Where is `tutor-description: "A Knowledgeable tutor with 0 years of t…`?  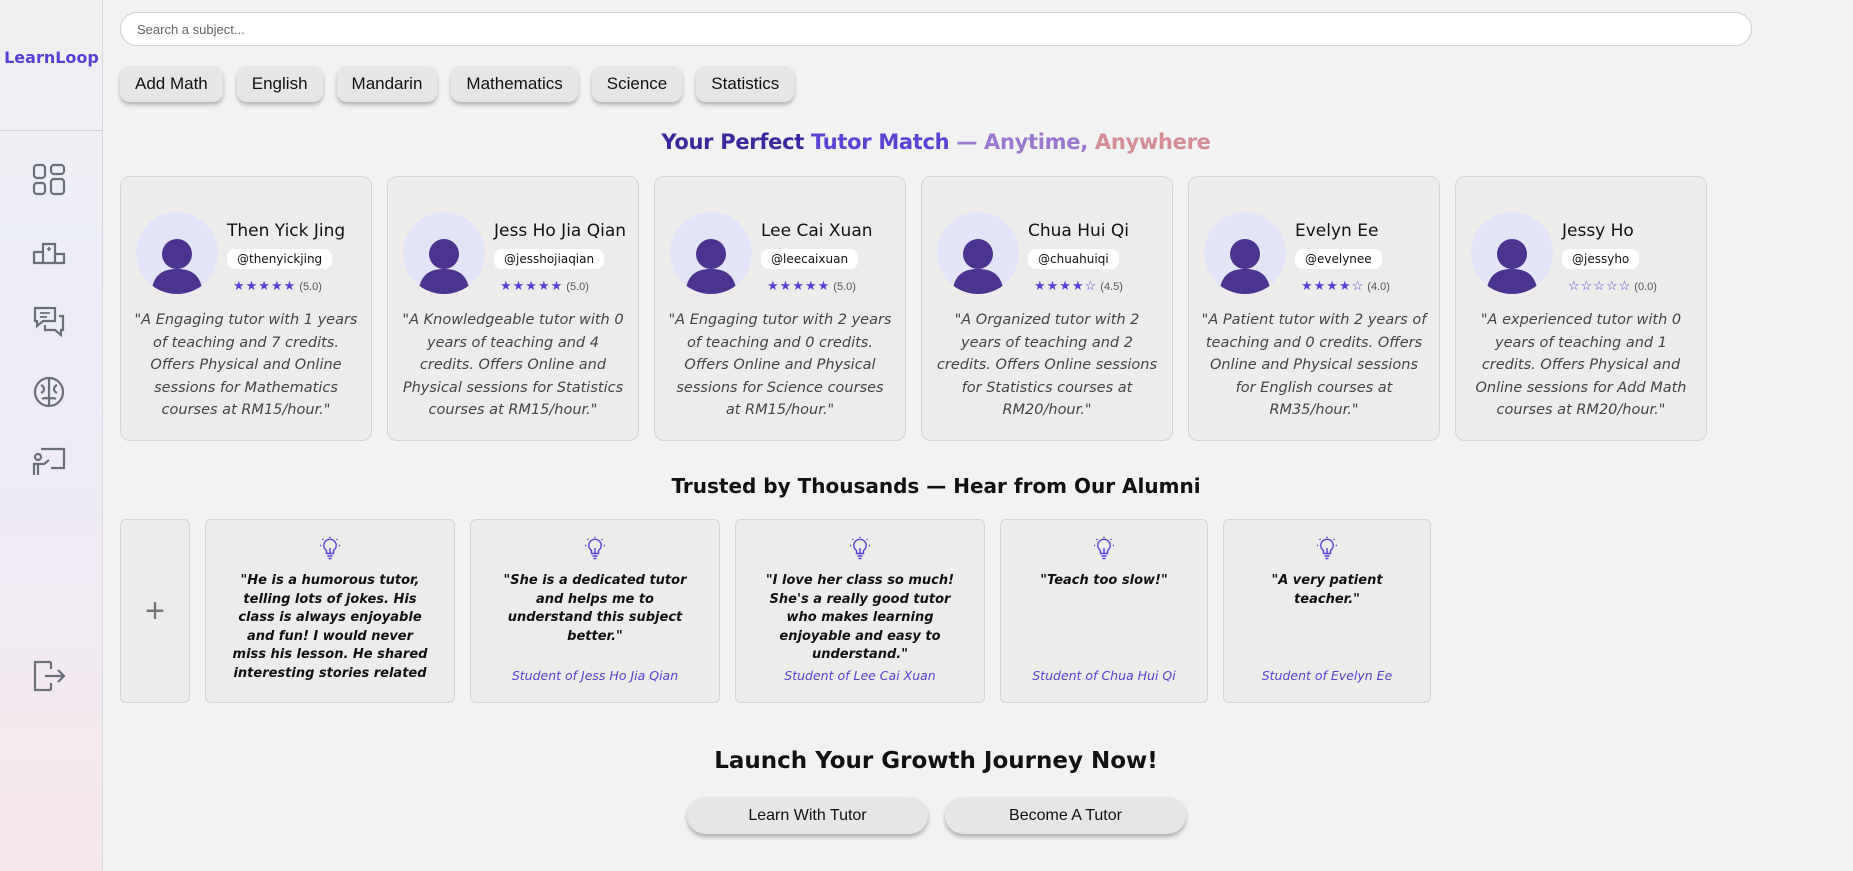
tutor-description: "A Knowledgeable tutor with 0 years of t… is located at coordinates (513, 365).